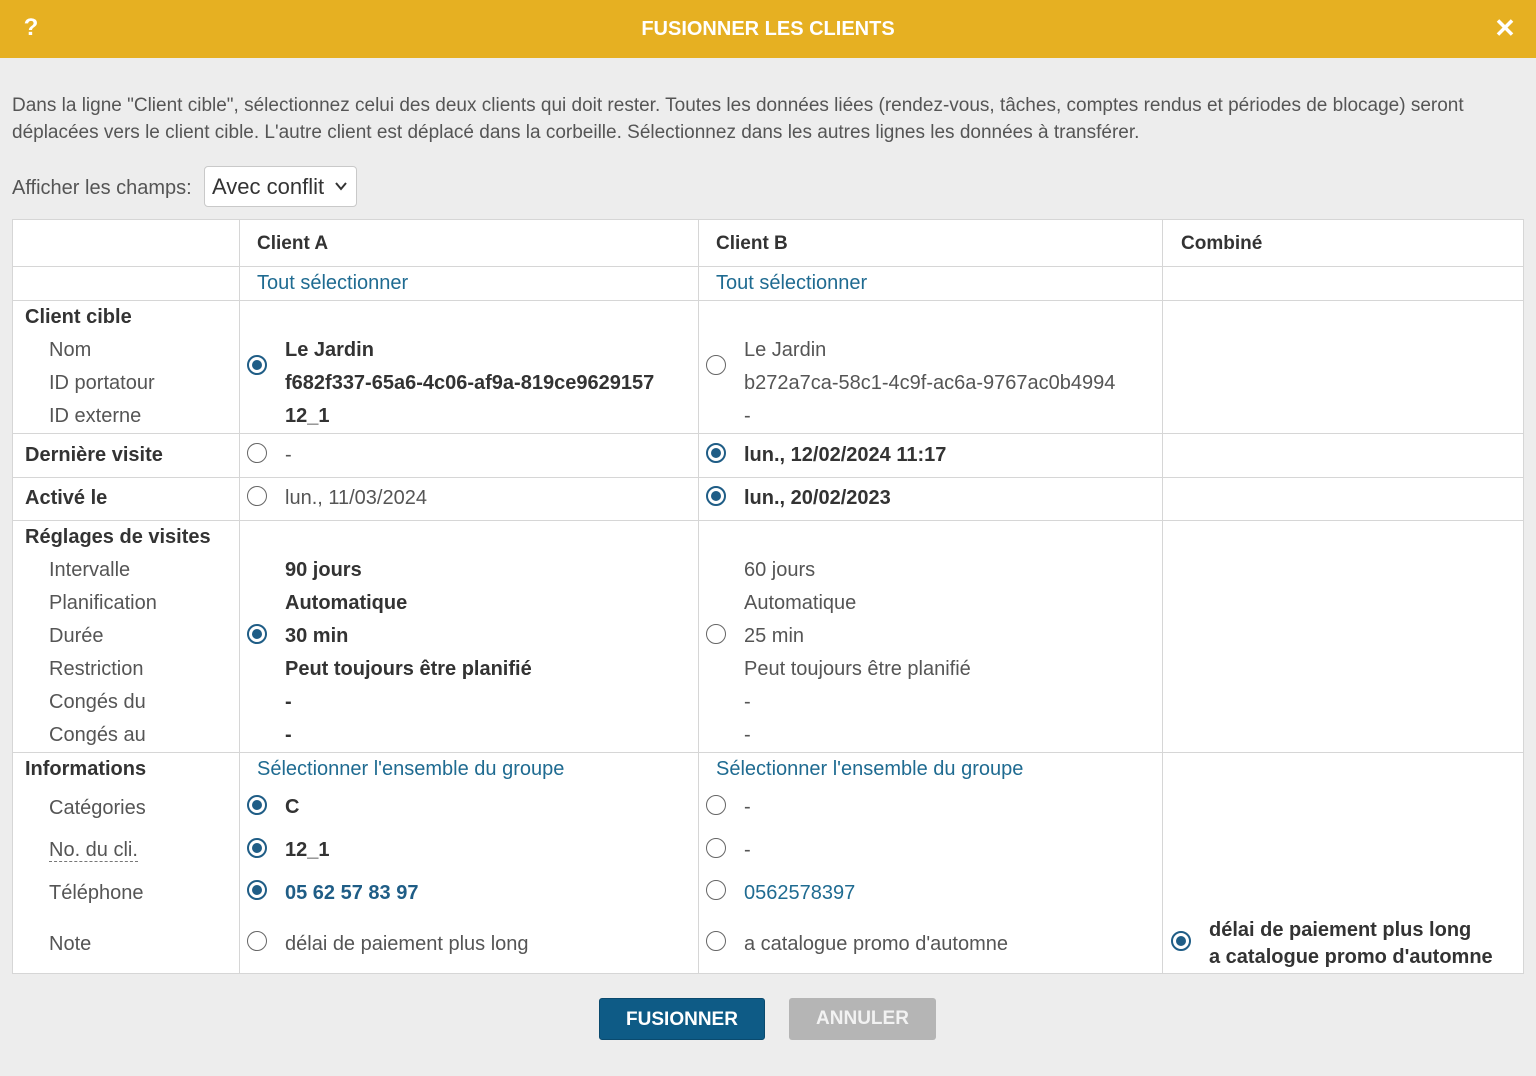  What do you see at coordinates (329, 350) in the screenshot?
I see `target-a-nom: Le Jardin` at bounding box center [329, 350].